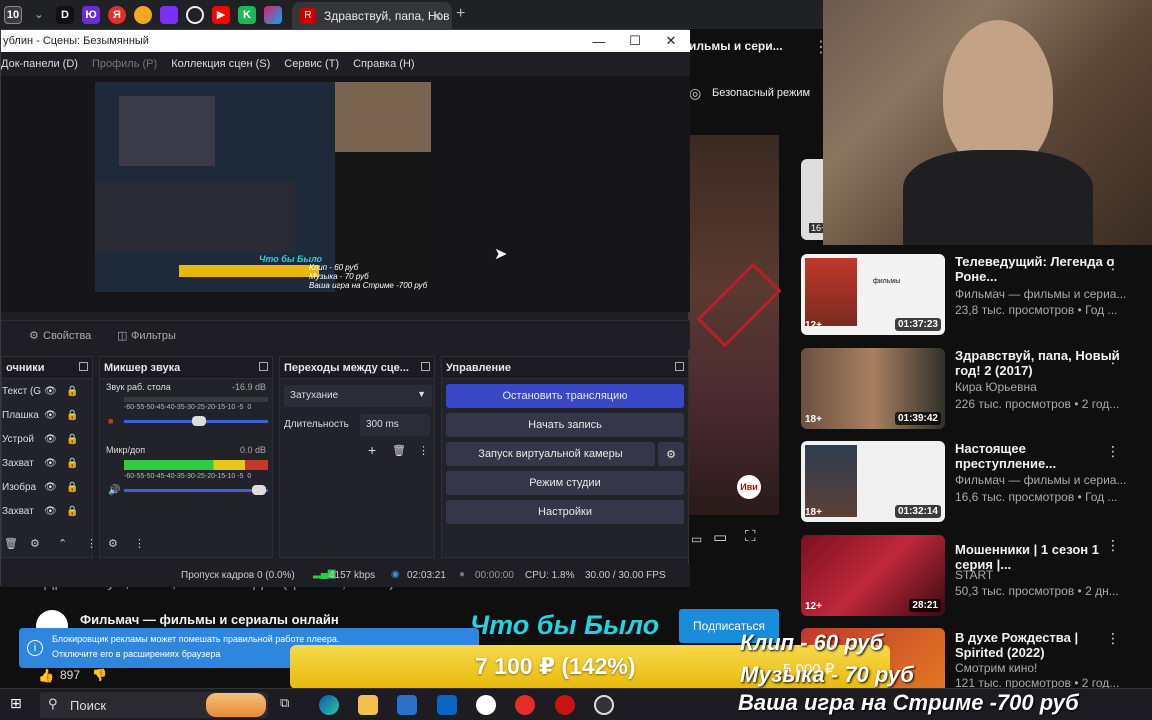 This screenshot has width=1152, height=720. I want to click on dislike-icon: 👎, so click(99, 675).